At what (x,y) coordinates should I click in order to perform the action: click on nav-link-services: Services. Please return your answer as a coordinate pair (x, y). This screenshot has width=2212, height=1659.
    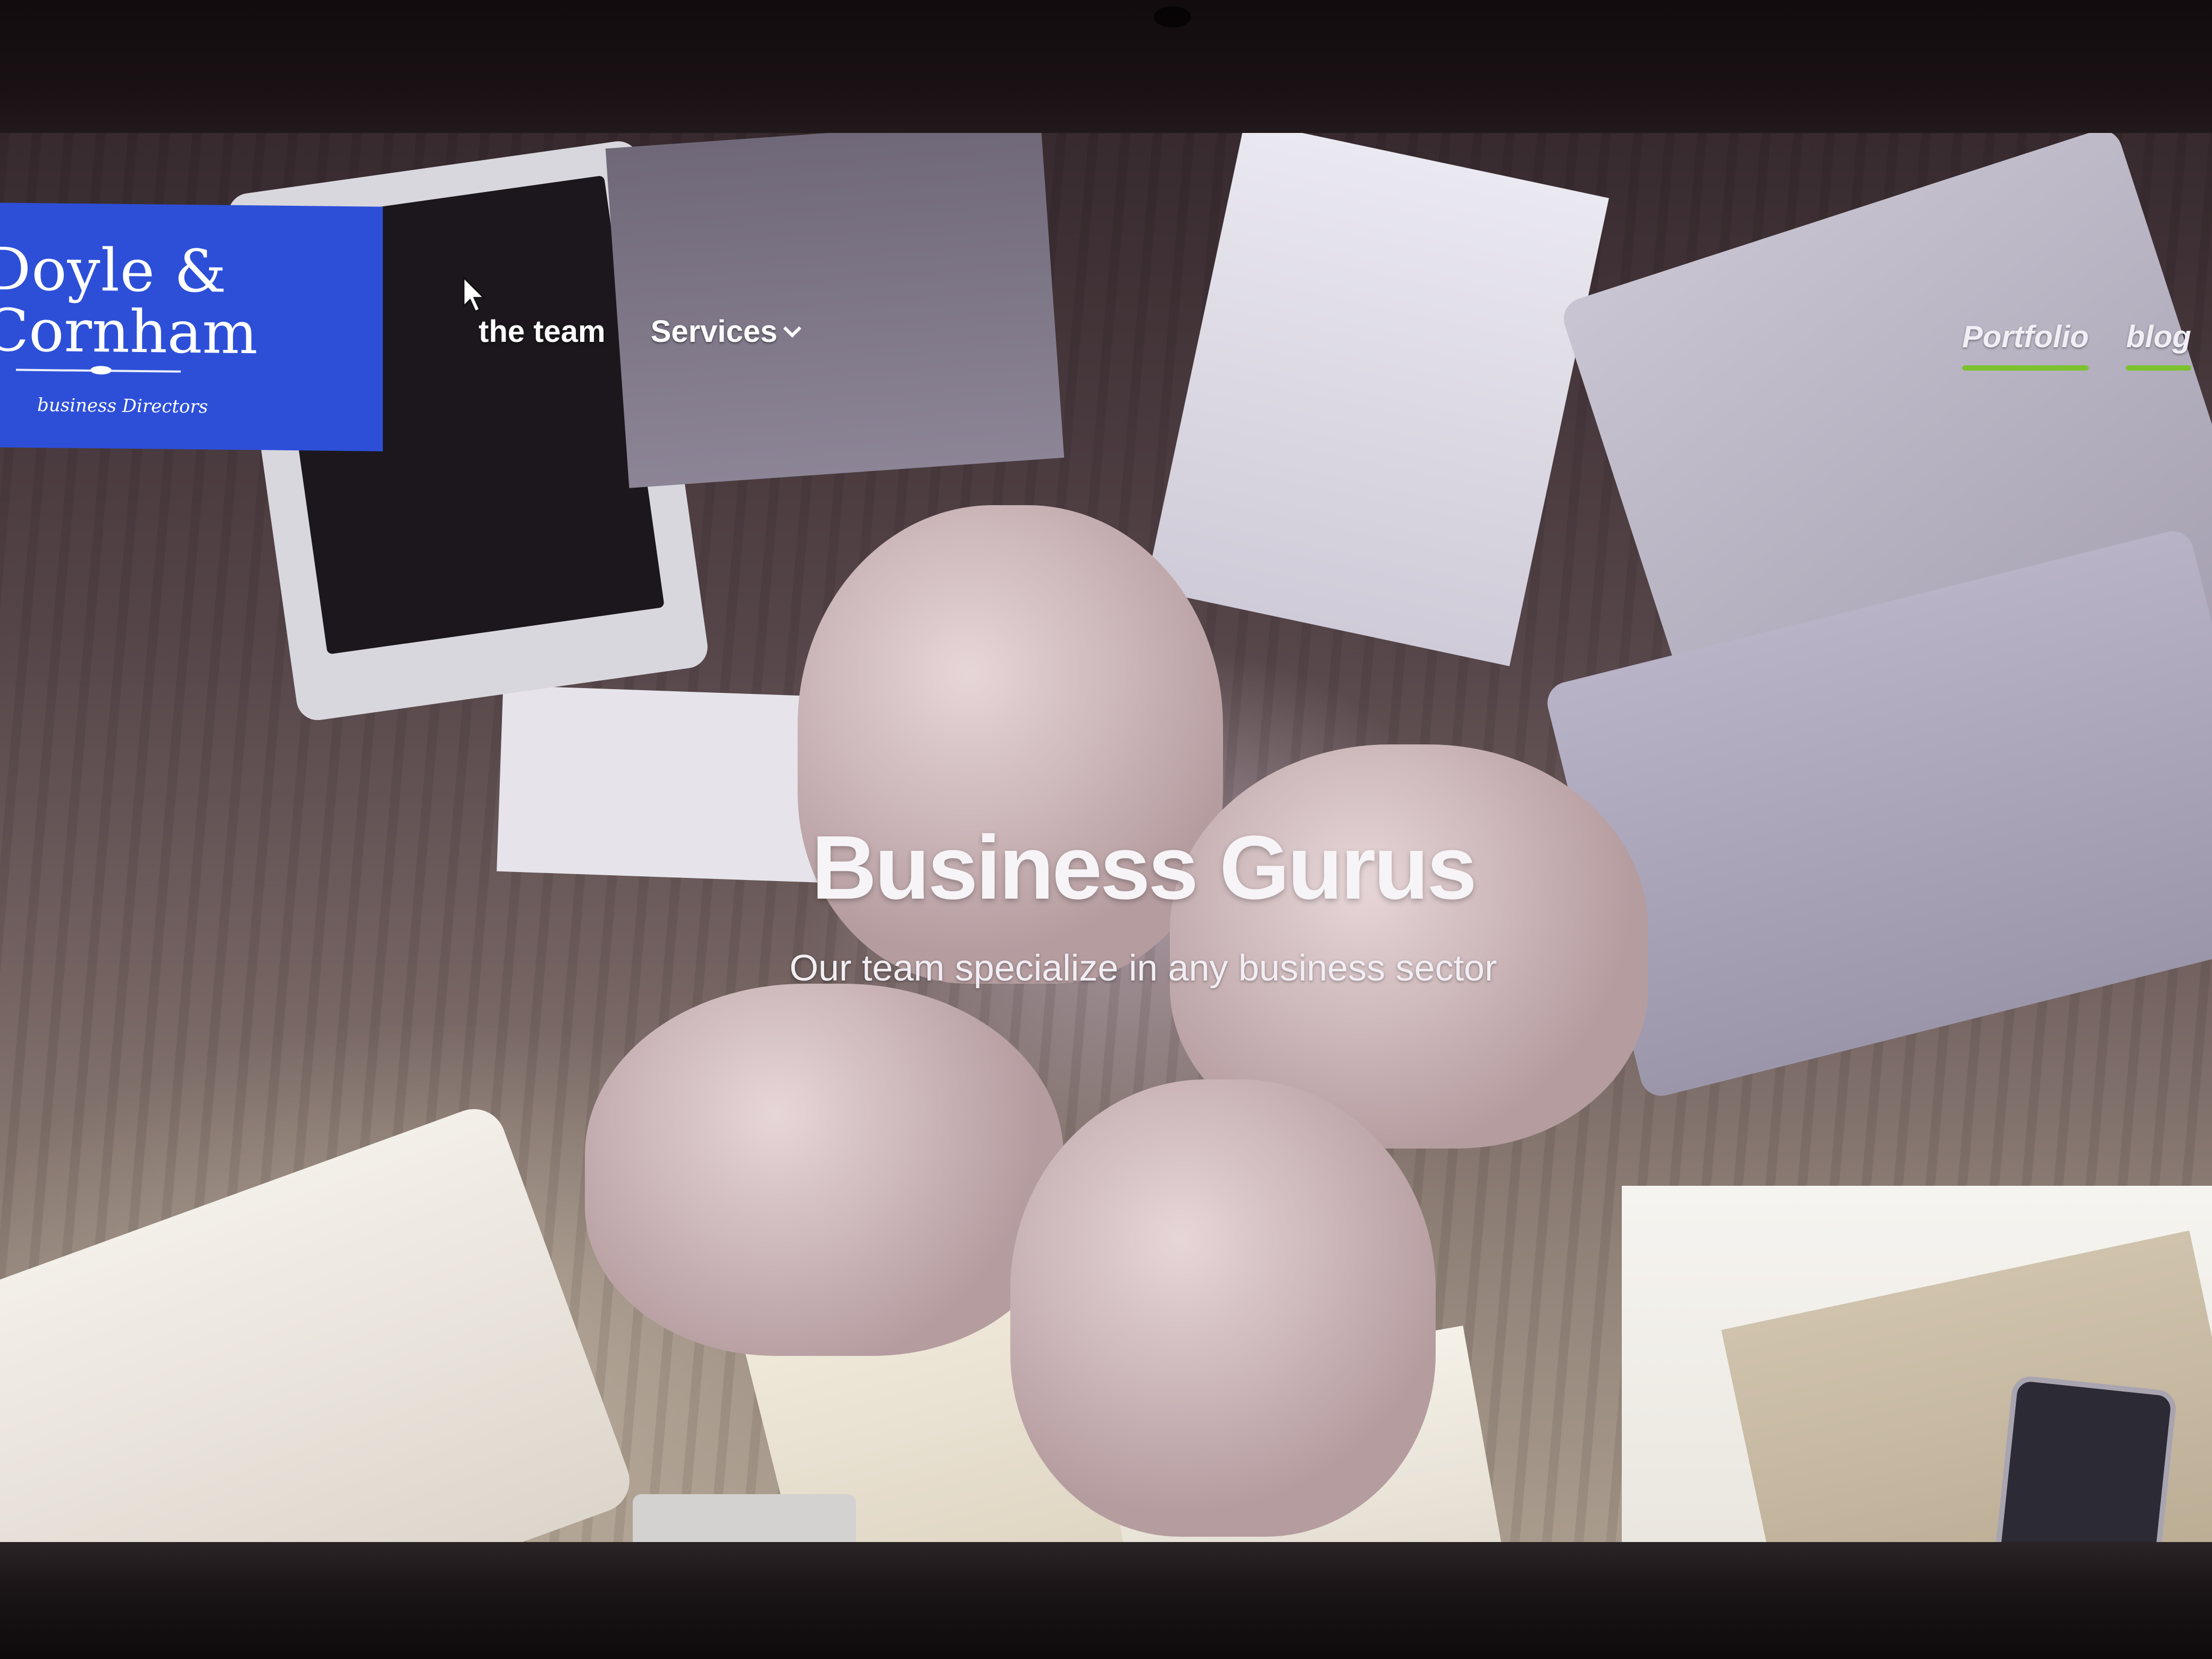
    Looking at the image, I should click on (726, 331).